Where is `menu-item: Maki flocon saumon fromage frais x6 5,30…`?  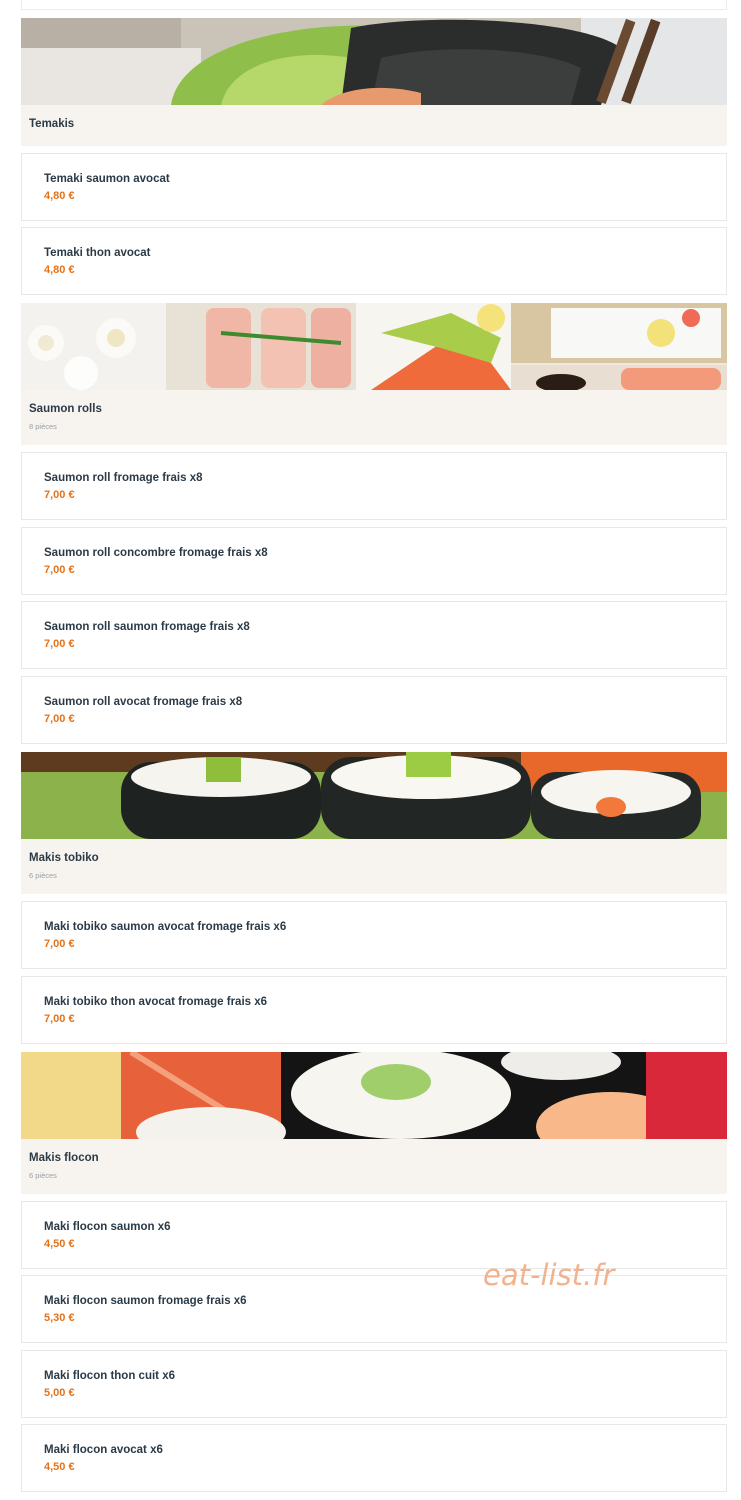 menu-item: Maki flocon saumon fromage frais x6 5,30… is located at coordinates (374, 1309).